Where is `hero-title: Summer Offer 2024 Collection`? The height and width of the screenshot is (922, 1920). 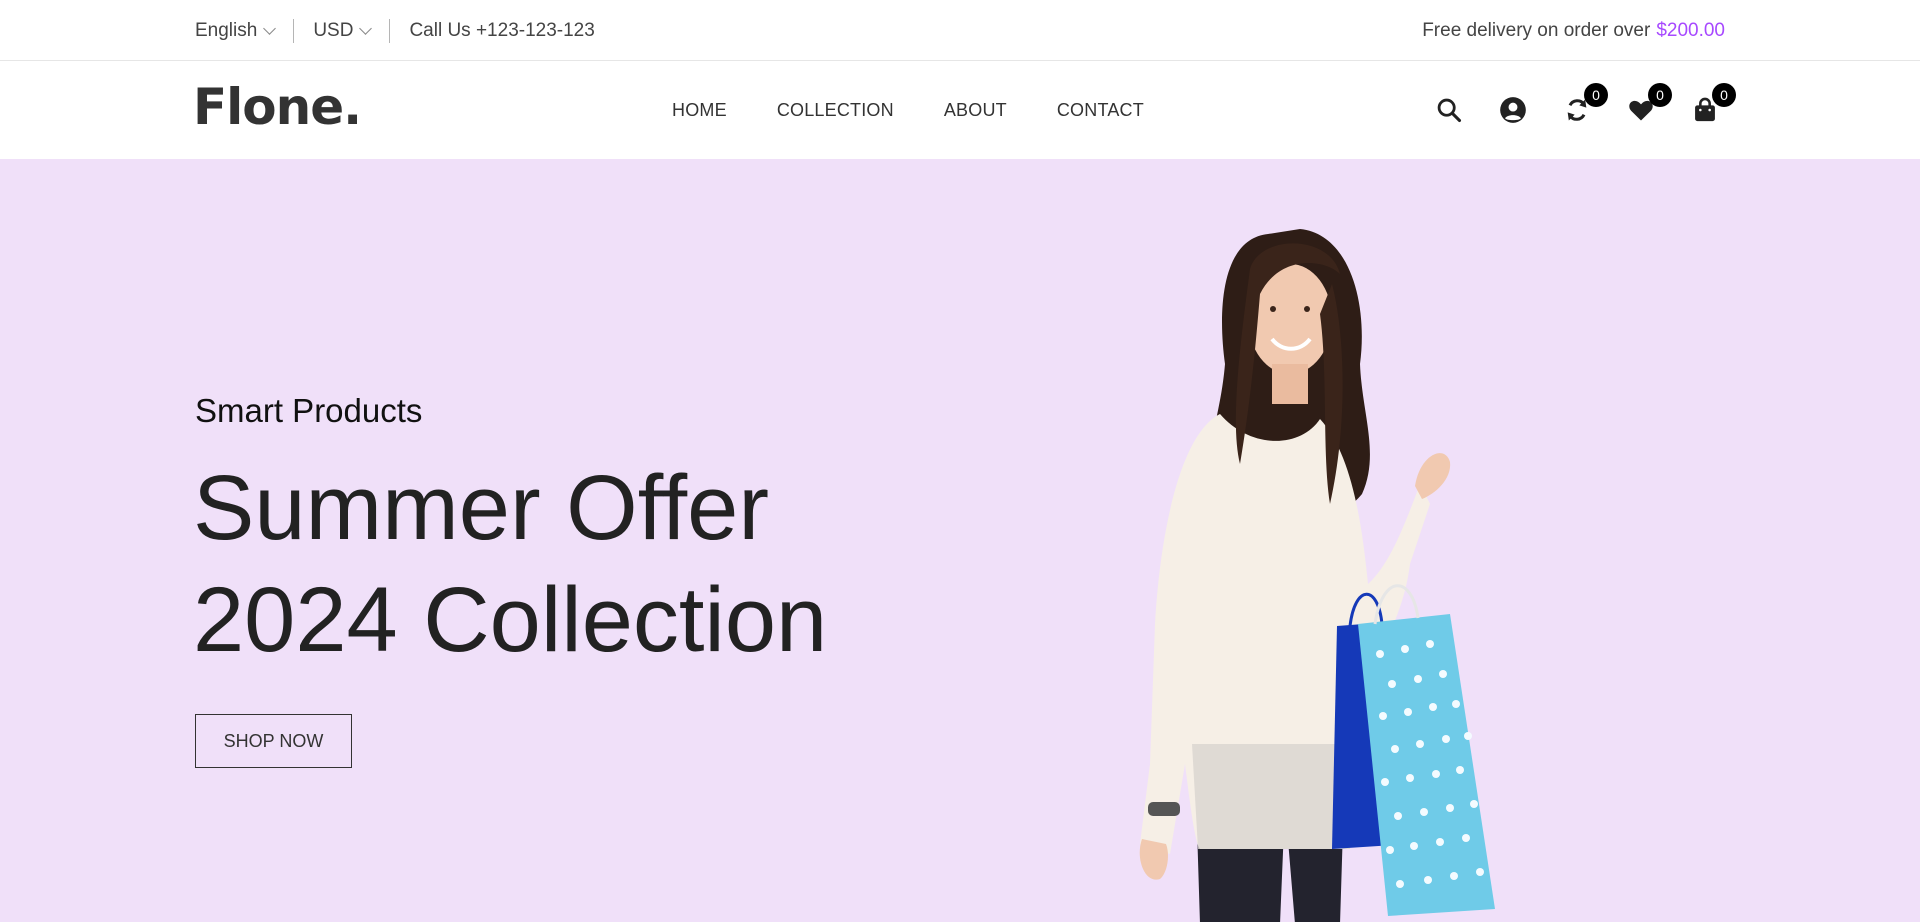
hero-title: Summer Offer 2024 Collection is located at coordinates (510, 564).